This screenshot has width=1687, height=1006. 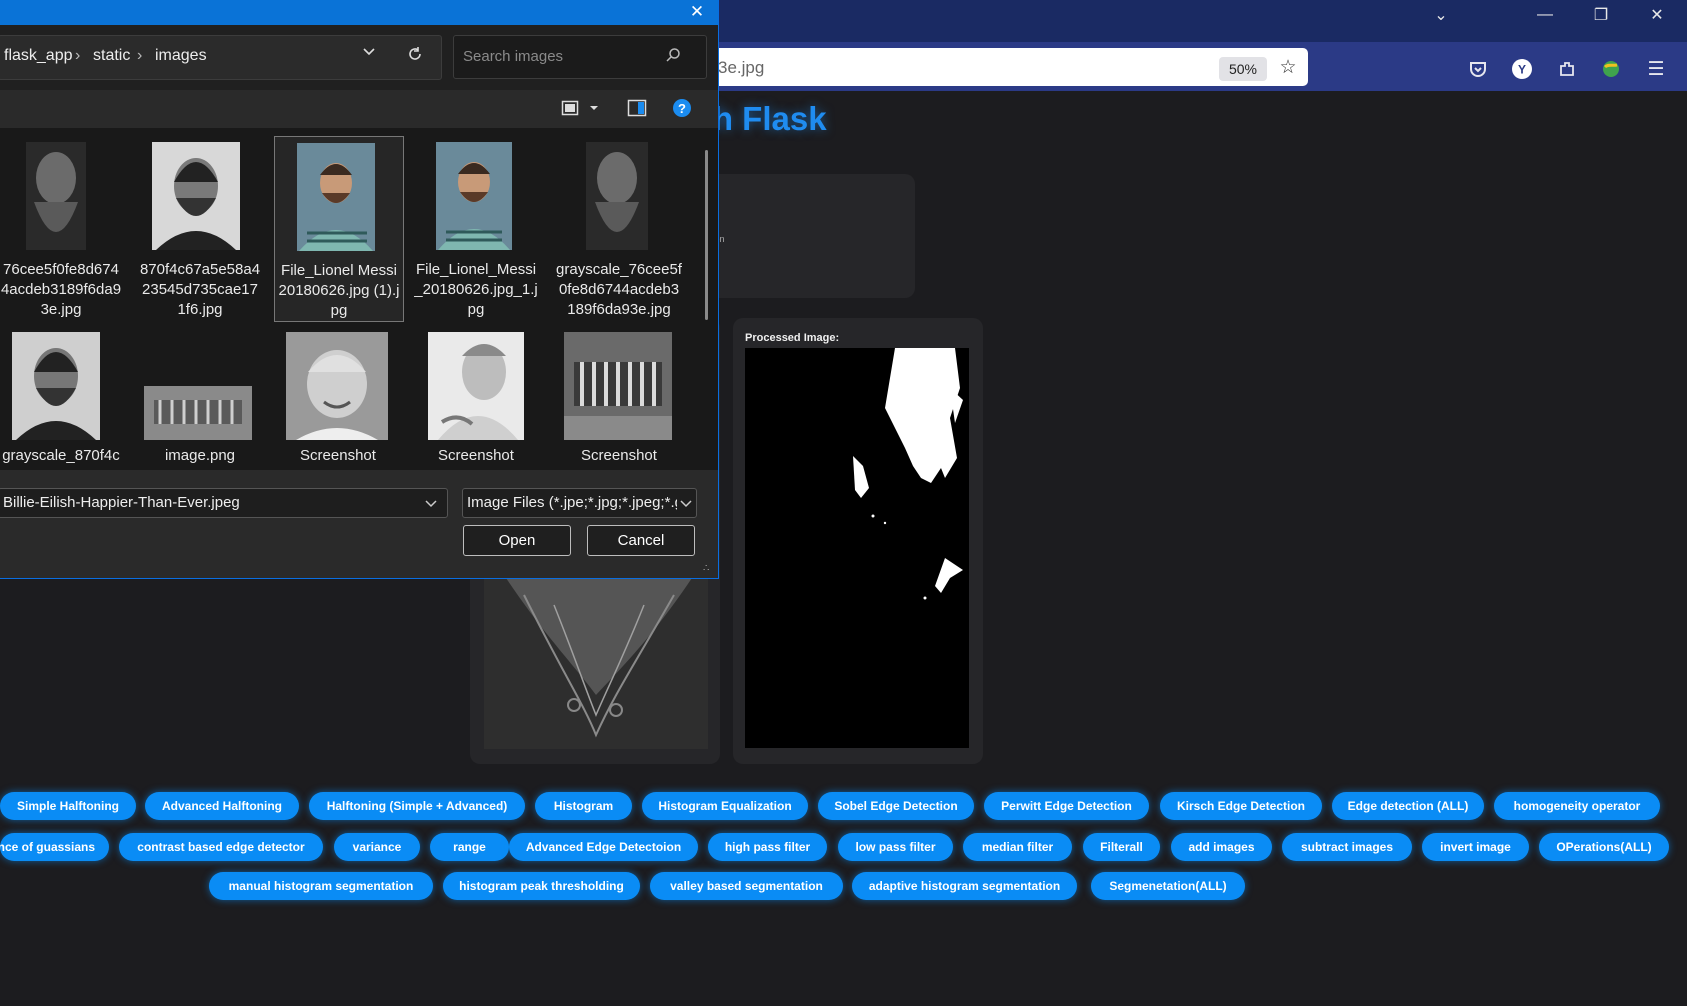 I want to click on manual-histogram-segmentation-button: manual histogram segmentation, so click(x=321, y=886).